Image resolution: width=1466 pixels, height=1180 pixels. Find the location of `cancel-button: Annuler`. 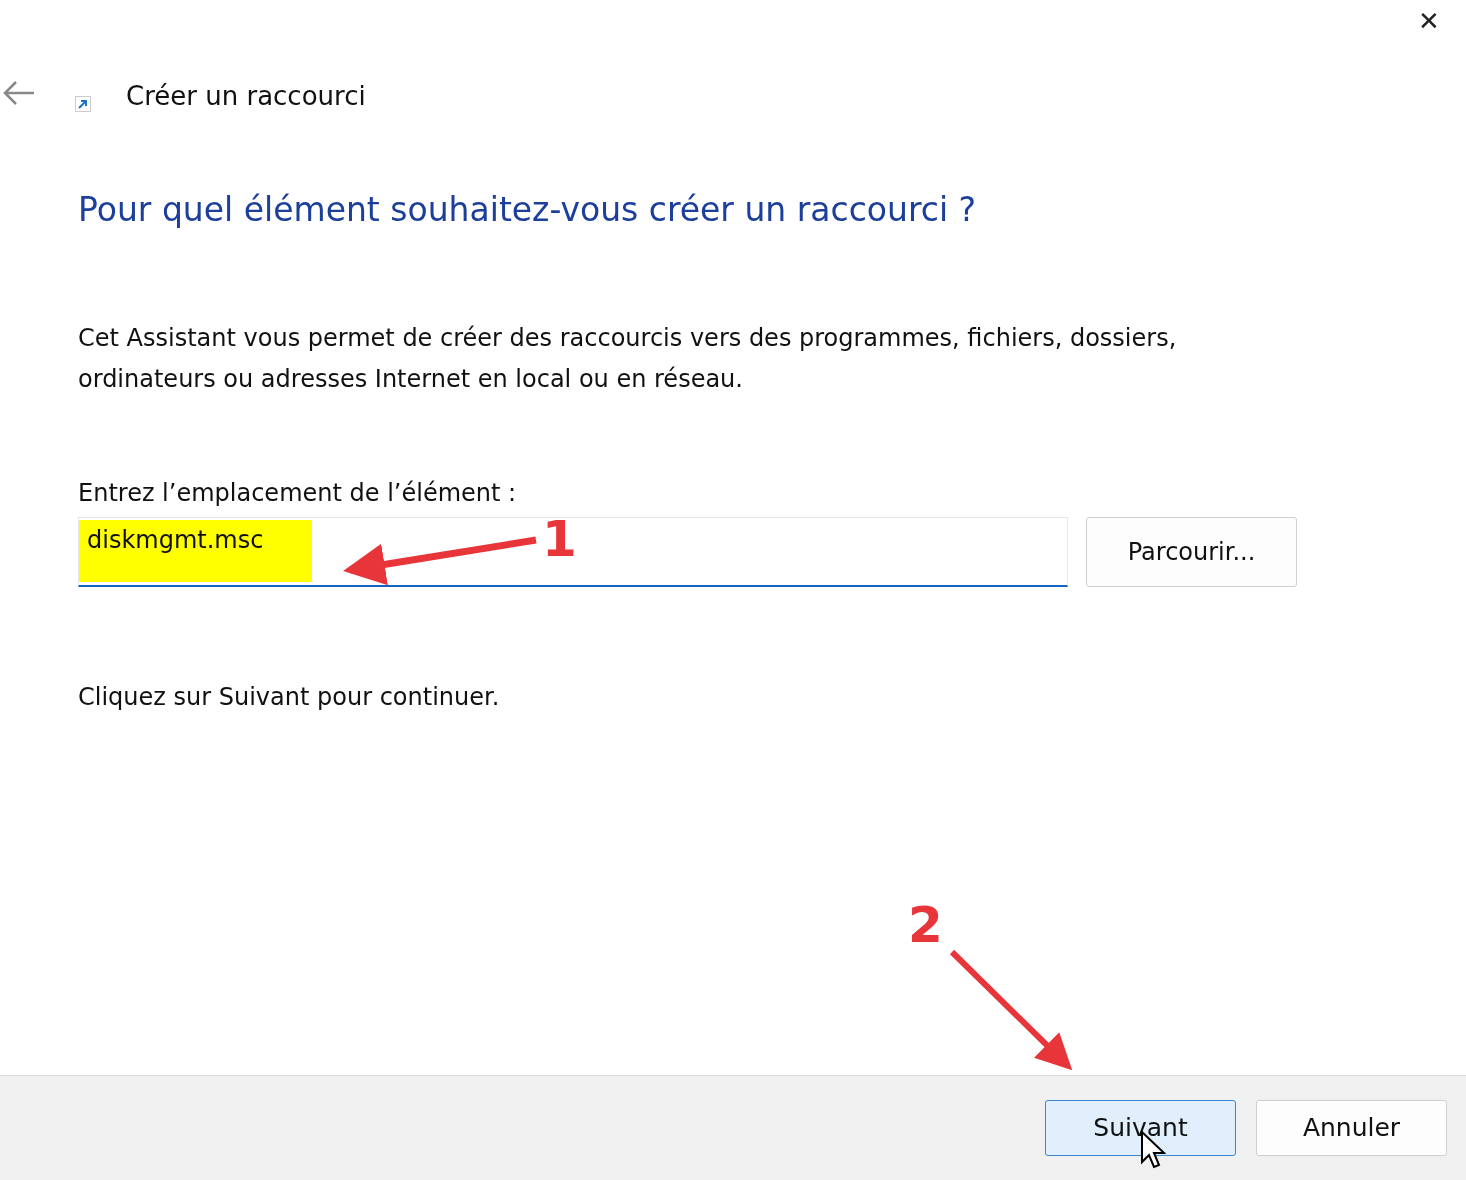

cancel-button: Annuler is located at coordinates (1351, 1128).